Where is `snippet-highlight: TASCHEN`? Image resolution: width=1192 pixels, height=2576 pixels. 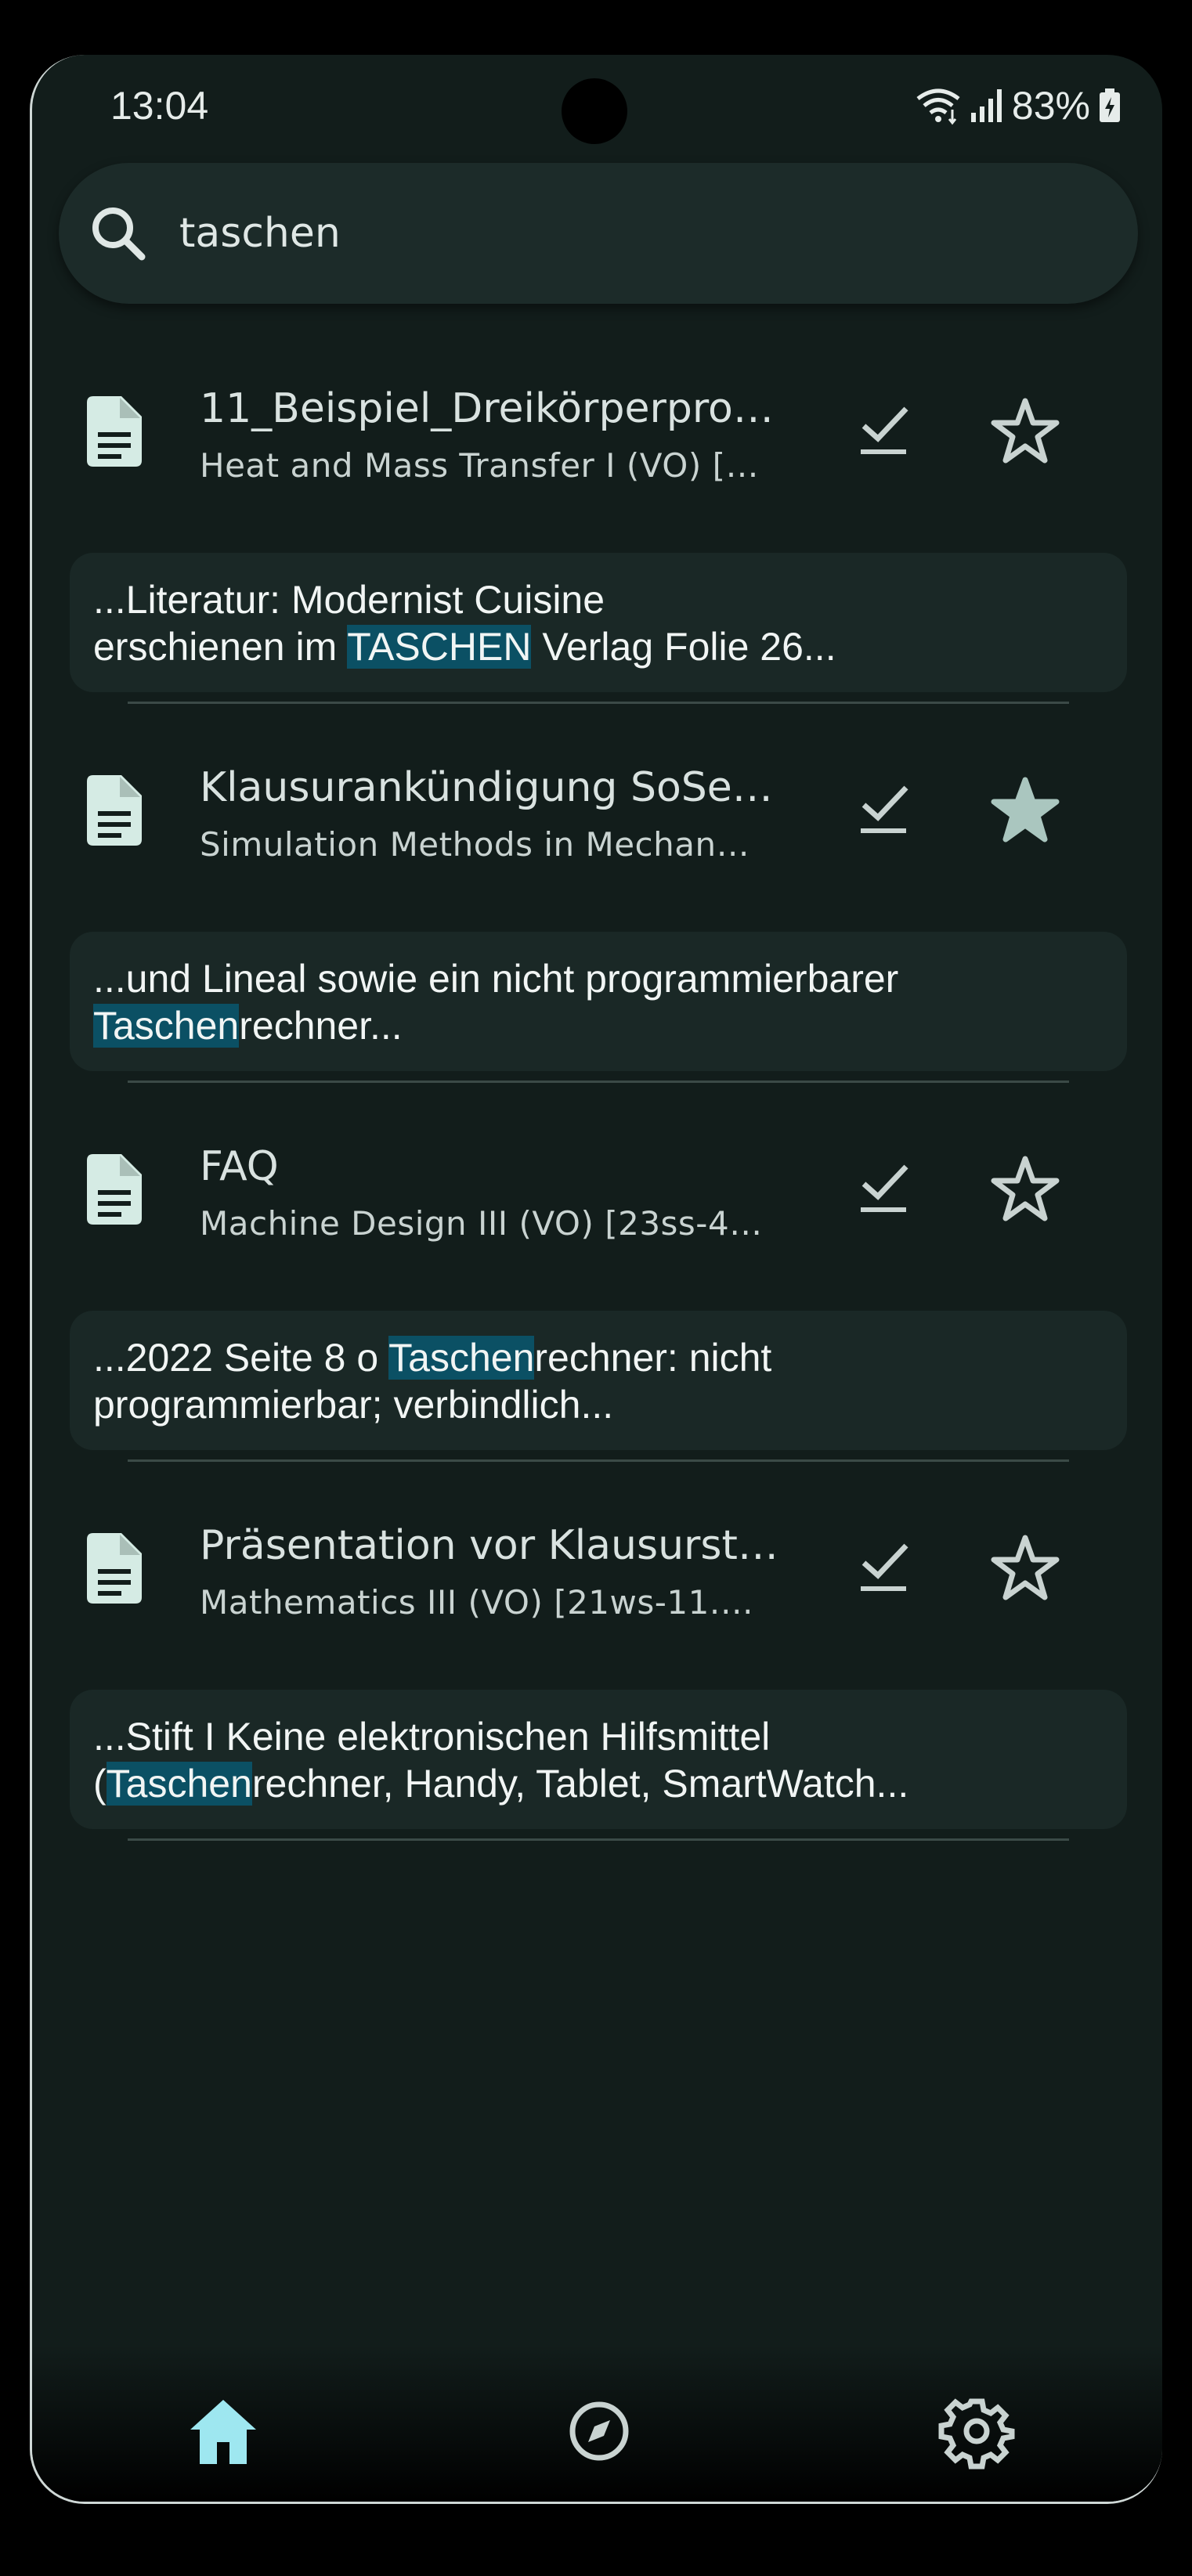 snippet-highlight: TASCHEN is located at coordinates (439, 647).